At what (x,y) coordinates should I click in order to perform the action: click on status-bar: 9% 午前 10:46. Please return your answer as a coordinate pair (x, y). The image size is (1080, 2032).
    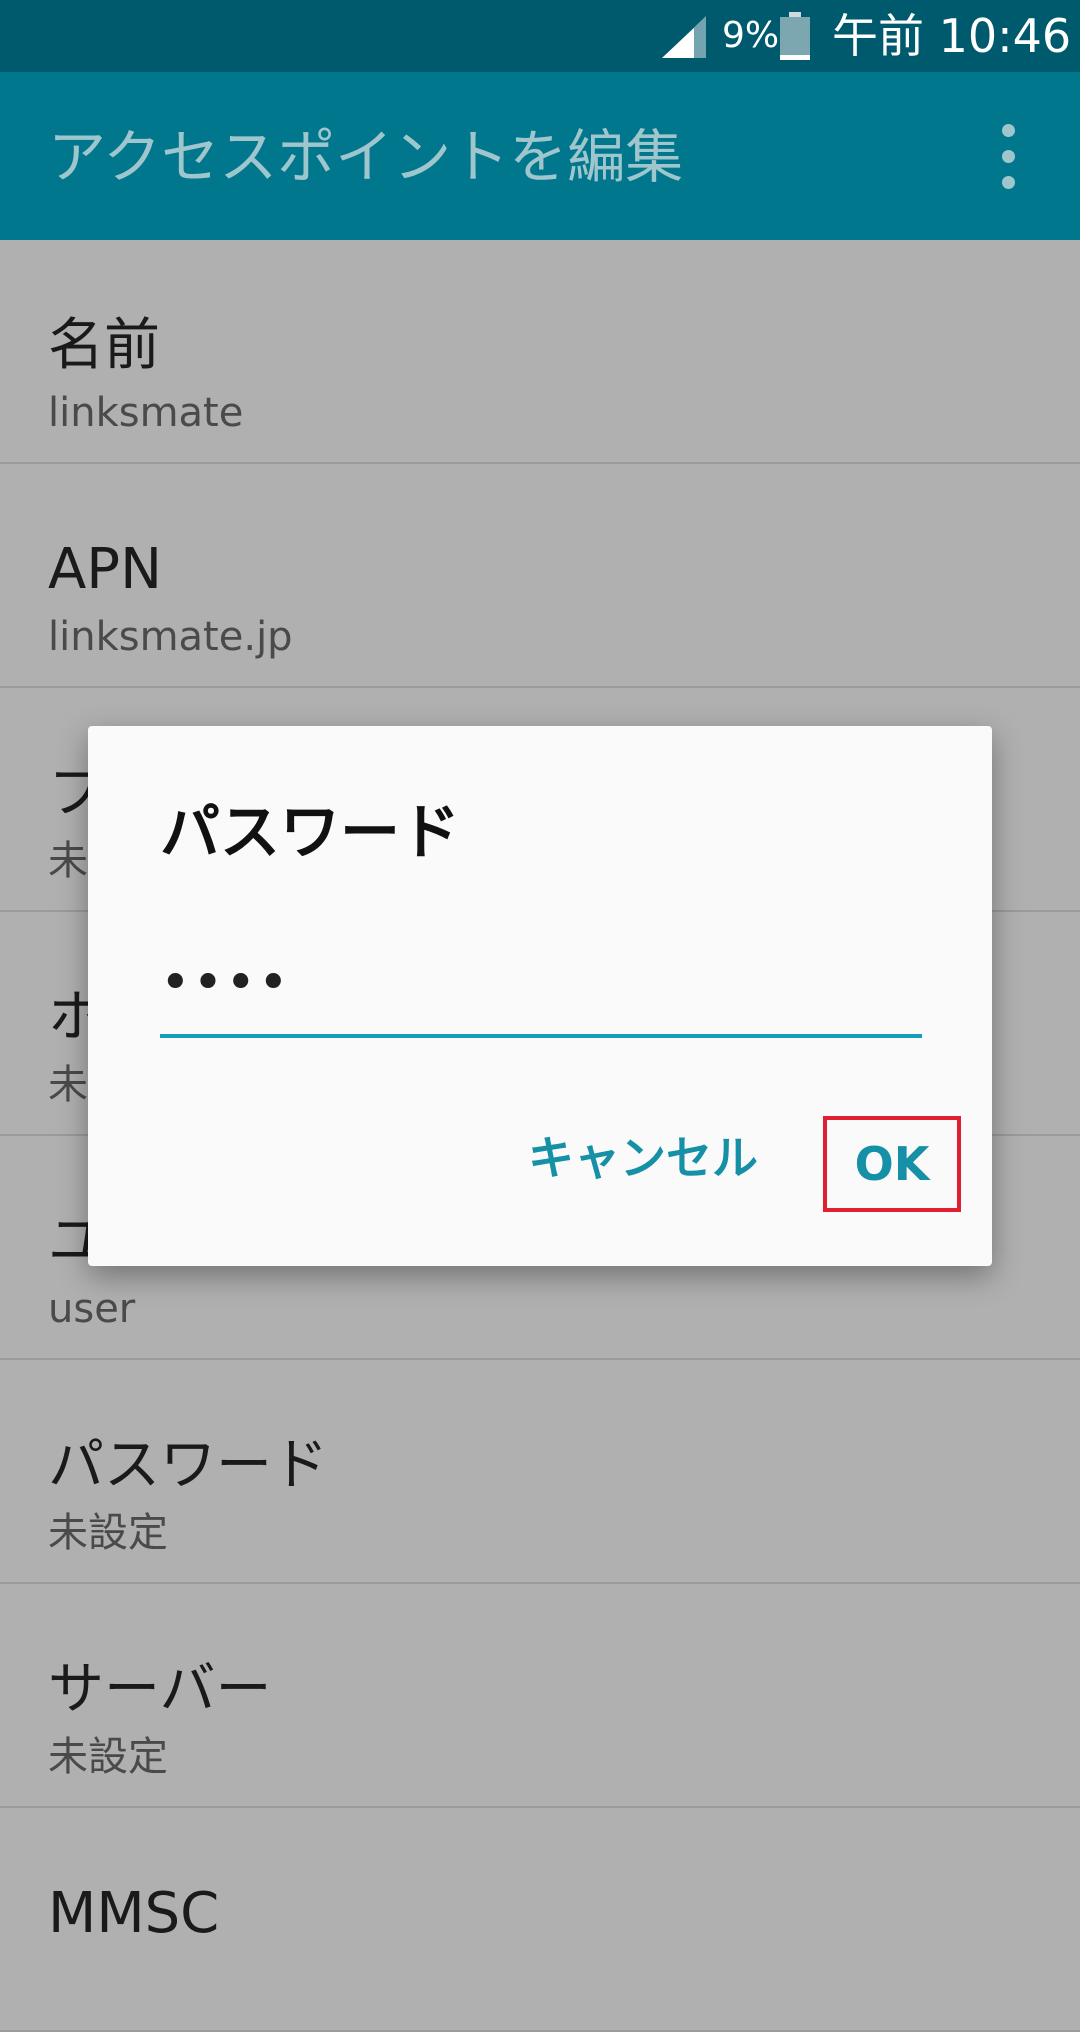
    Looking at the image, I should click on (540, 36).